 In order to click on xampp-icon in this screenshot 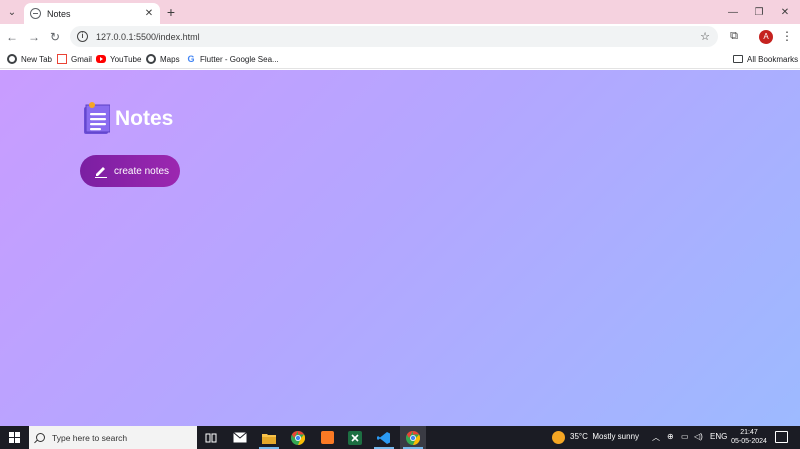, I will do `click(327, 437)`.